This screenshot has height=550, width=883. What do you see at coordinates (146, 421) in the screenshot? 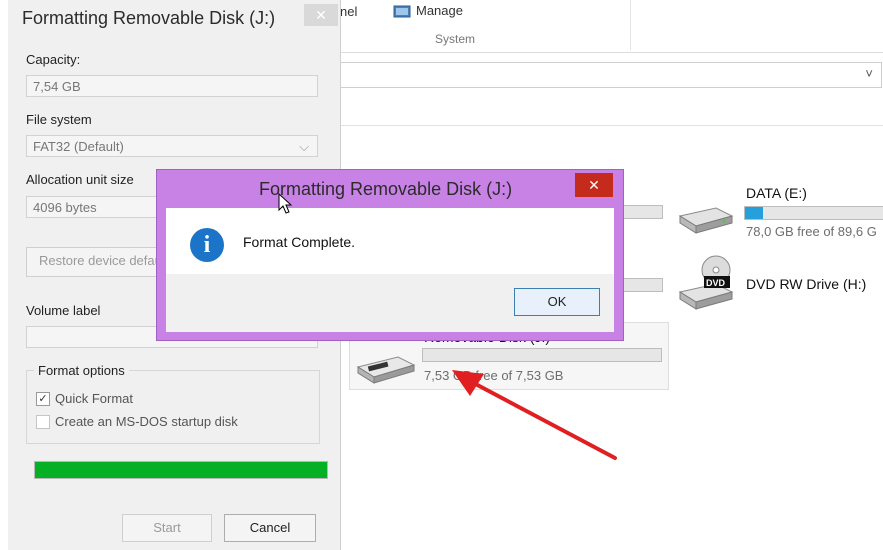
I see `msdos-label: Create an MS-DOS startup disk` at bounding box center [146, 421].